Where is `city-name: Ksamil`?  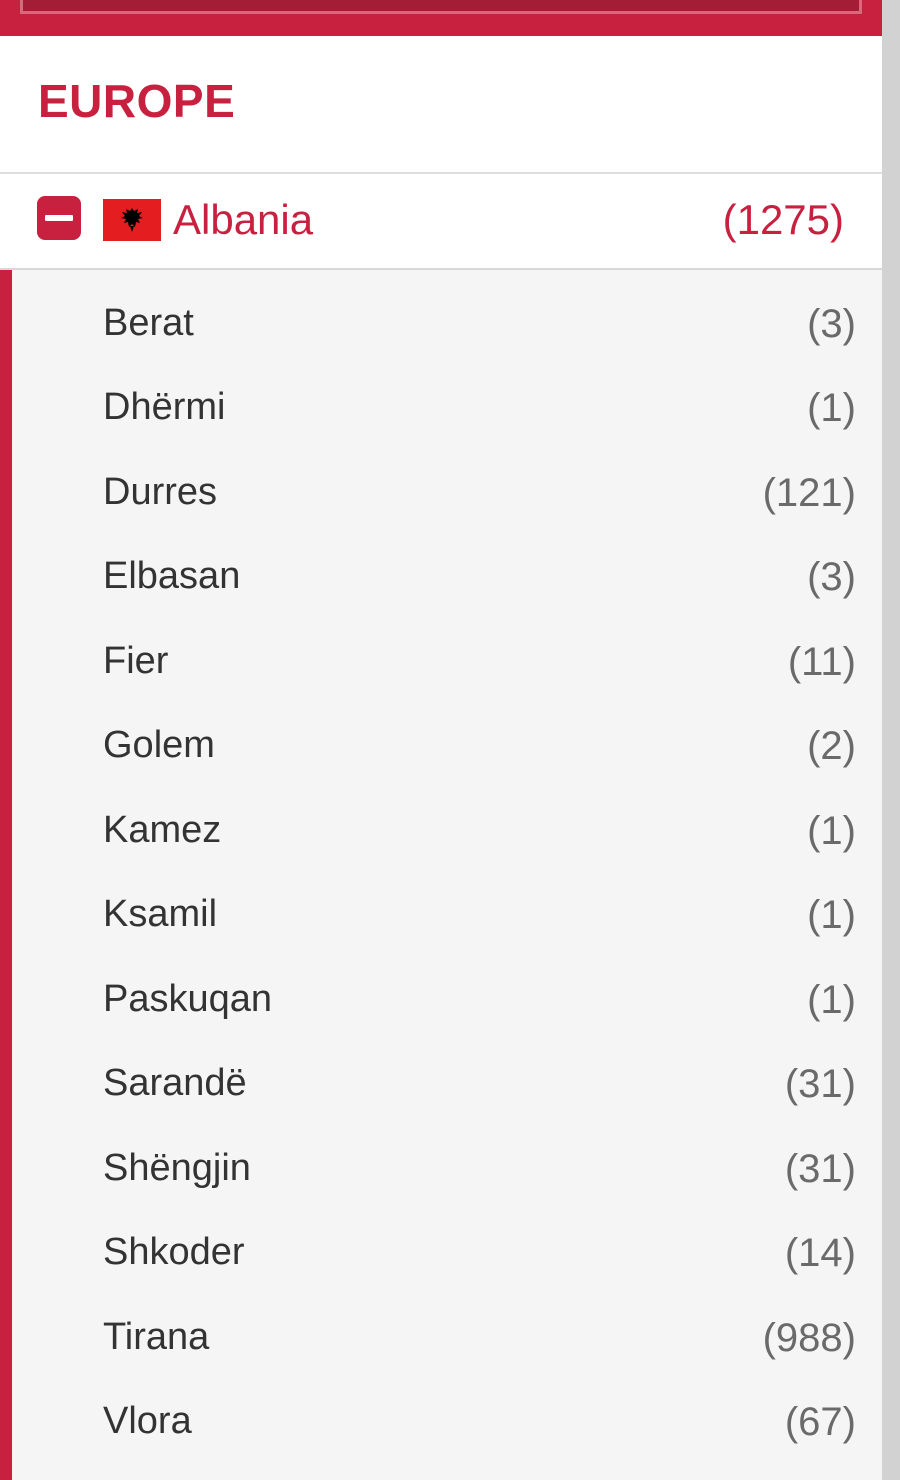 city-name: Ksamil is located at coordinates (160, 914).